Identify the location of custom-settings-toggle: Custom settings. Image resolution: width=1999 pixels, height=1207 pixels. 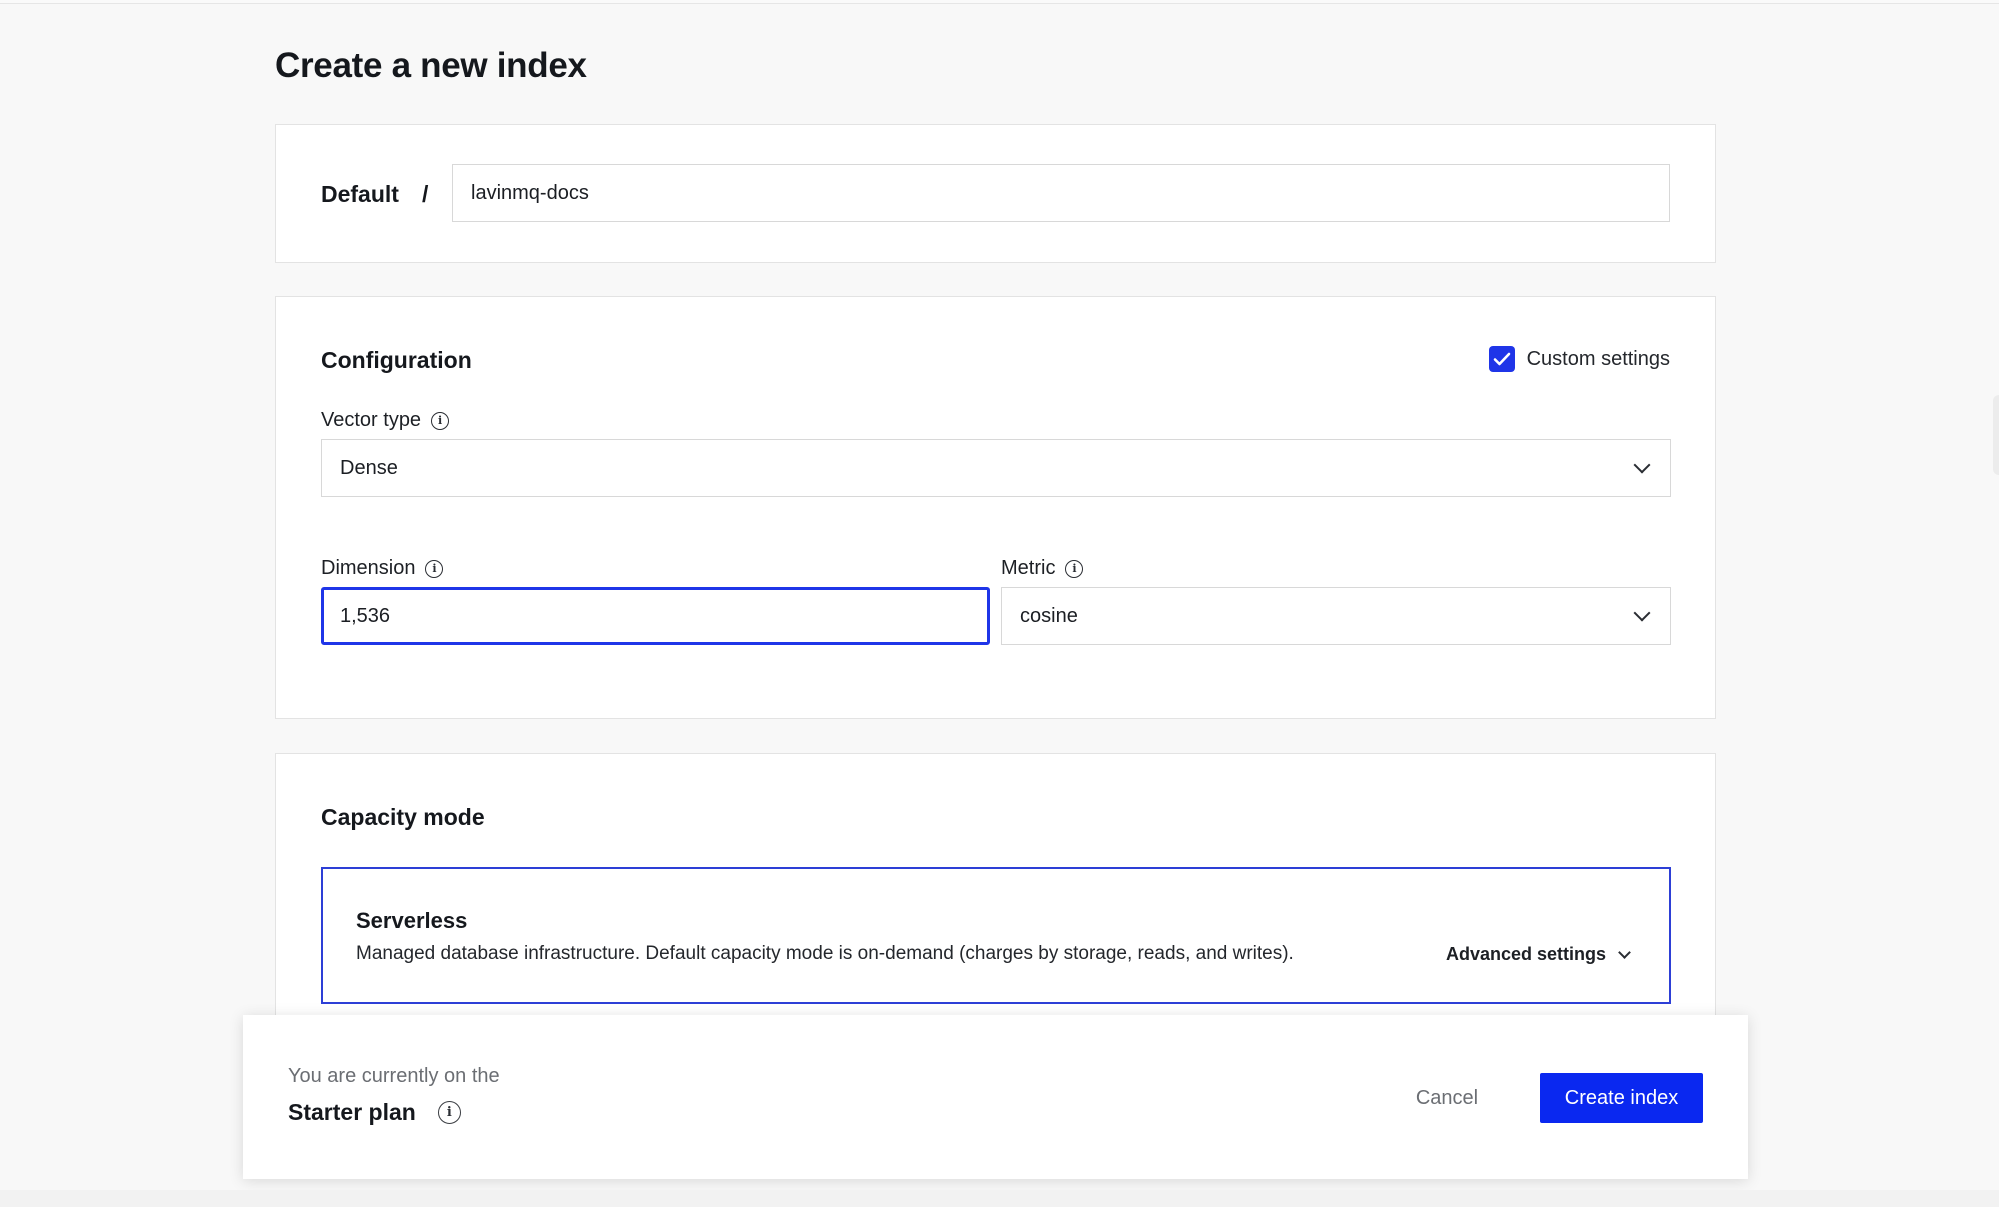
(1579, 359).